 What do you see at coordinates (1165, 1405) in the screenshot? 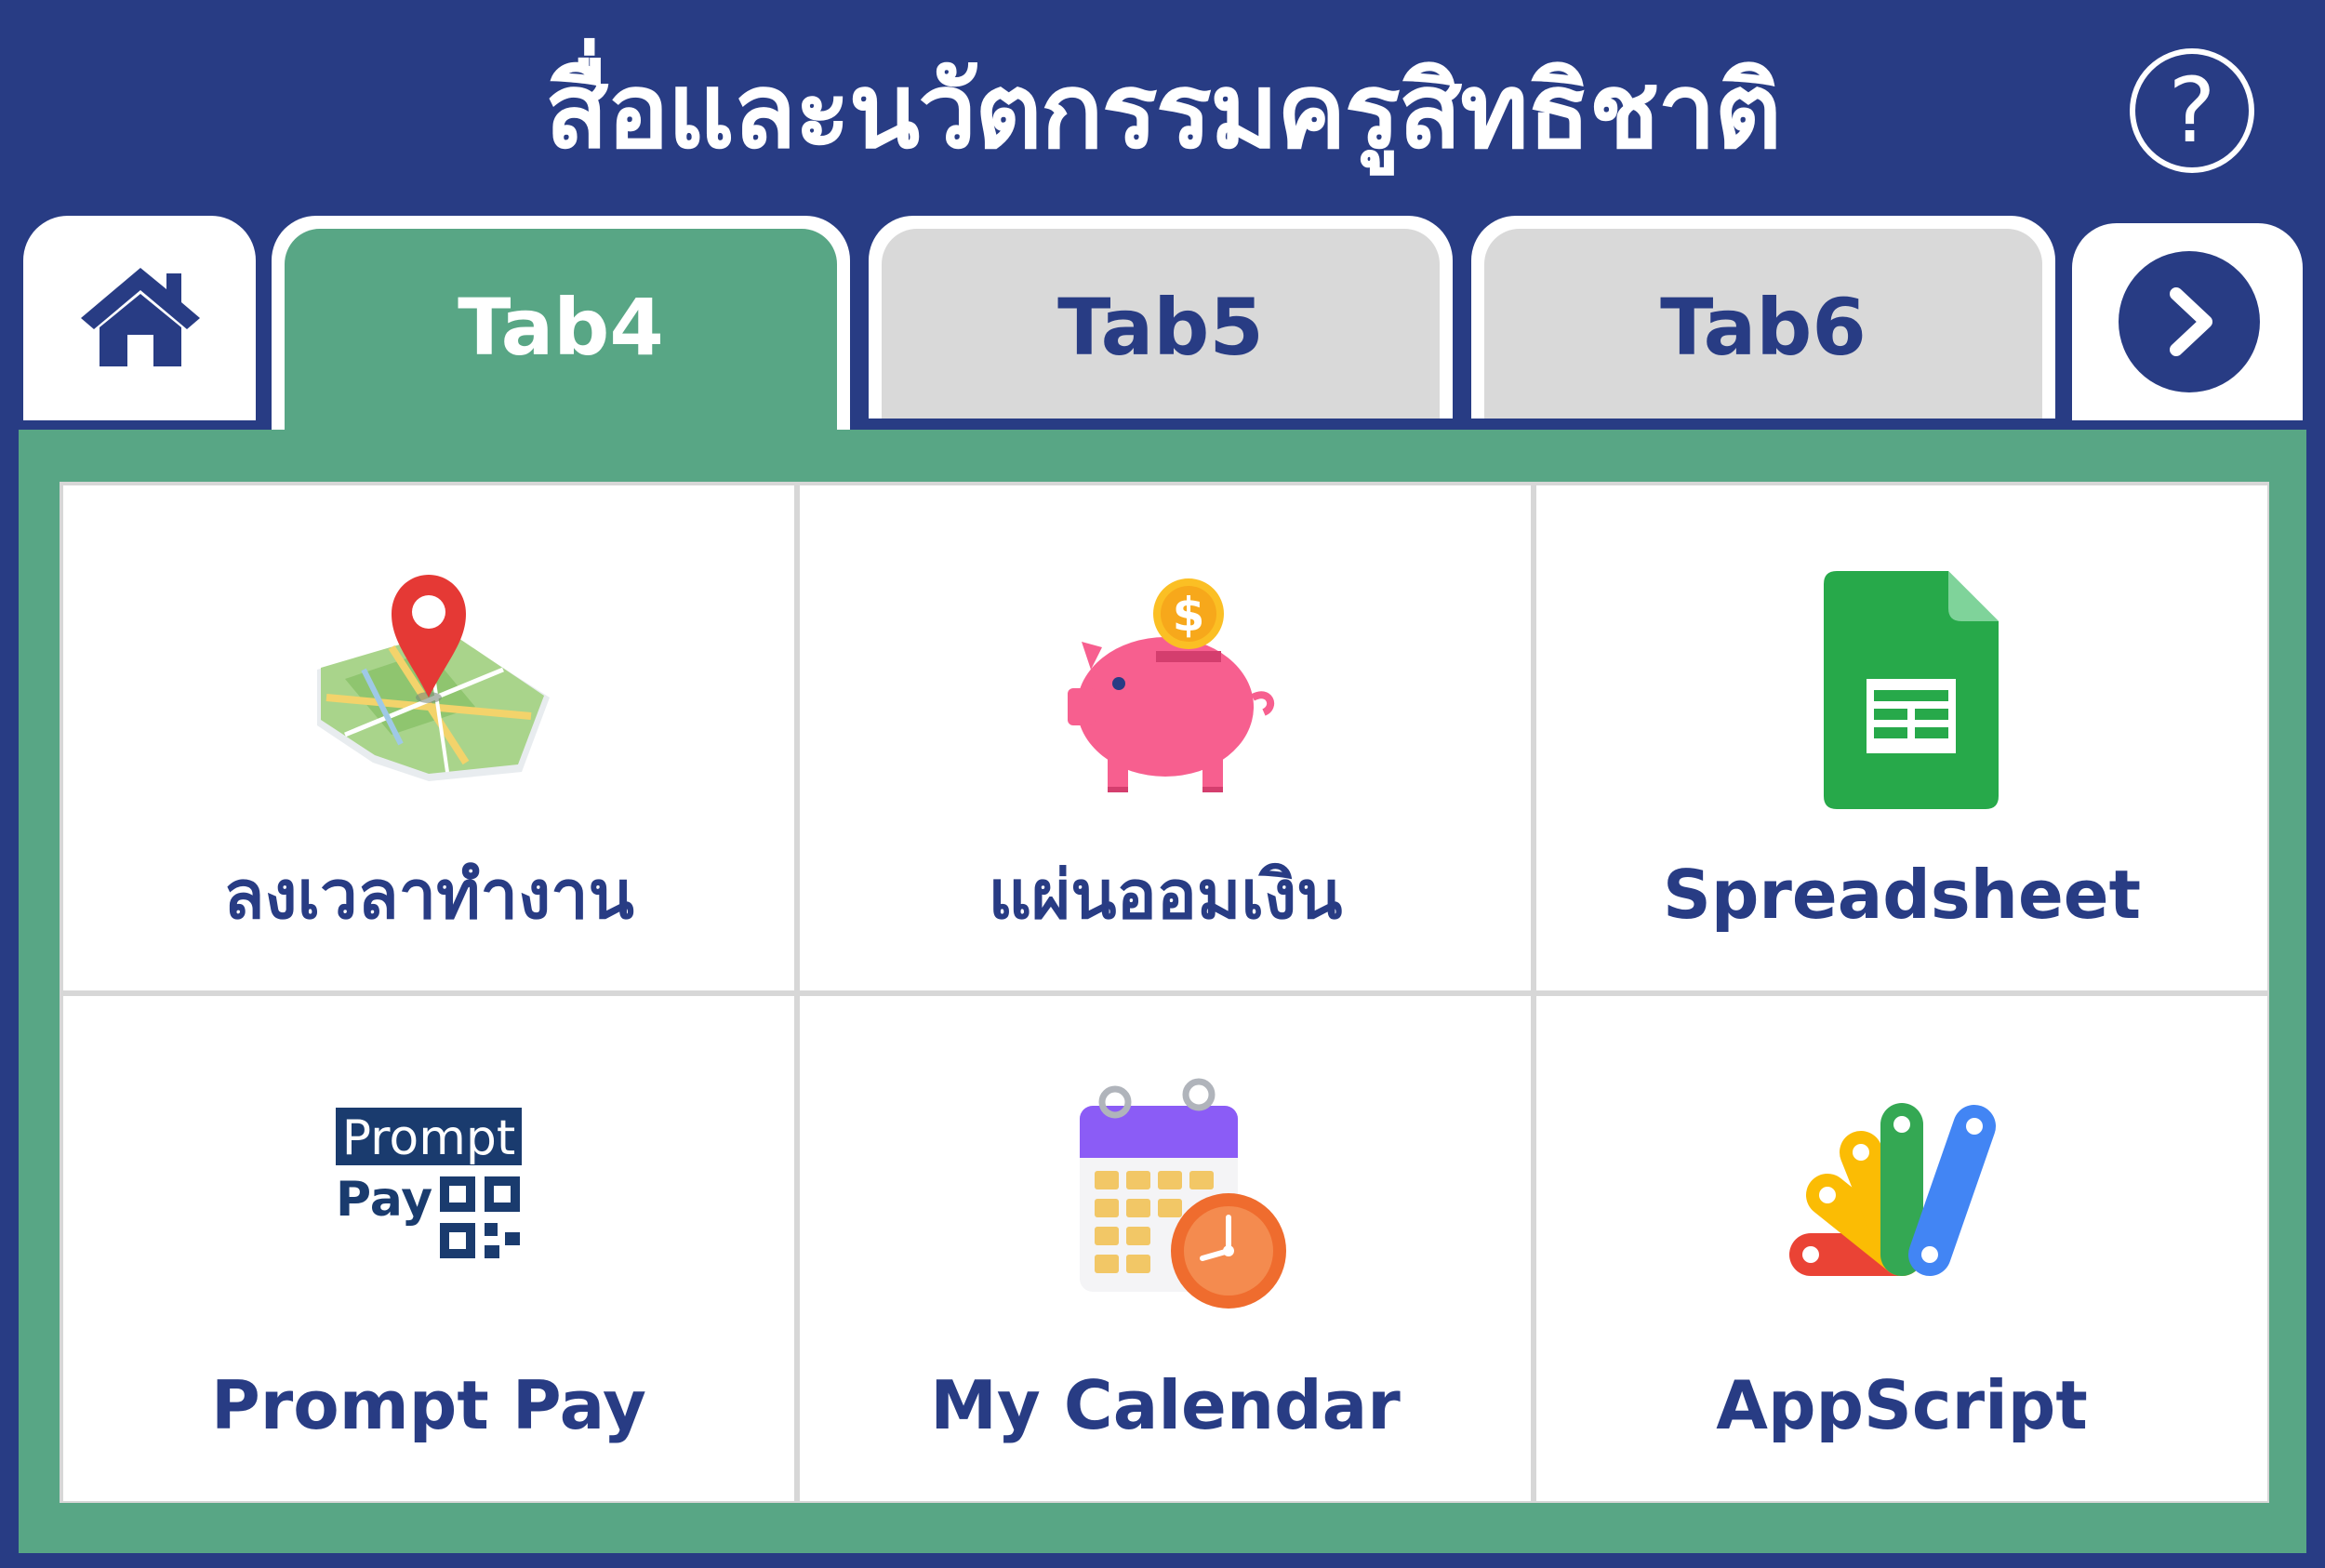
I see `card-label: My Calendar` at bounding box center [1165, 1405].